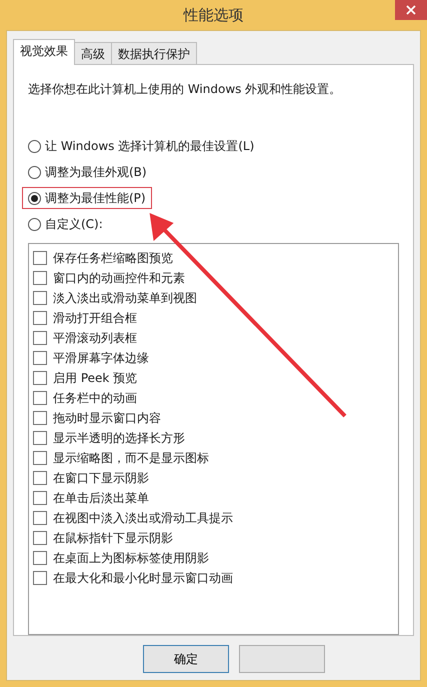 The image size is (427, 687). What do you see at coordinates (131, 458) in the screenshot?
I see `checkbox-label: 显示缩略图，而不是显示图标` at bounding box center [131, 458].